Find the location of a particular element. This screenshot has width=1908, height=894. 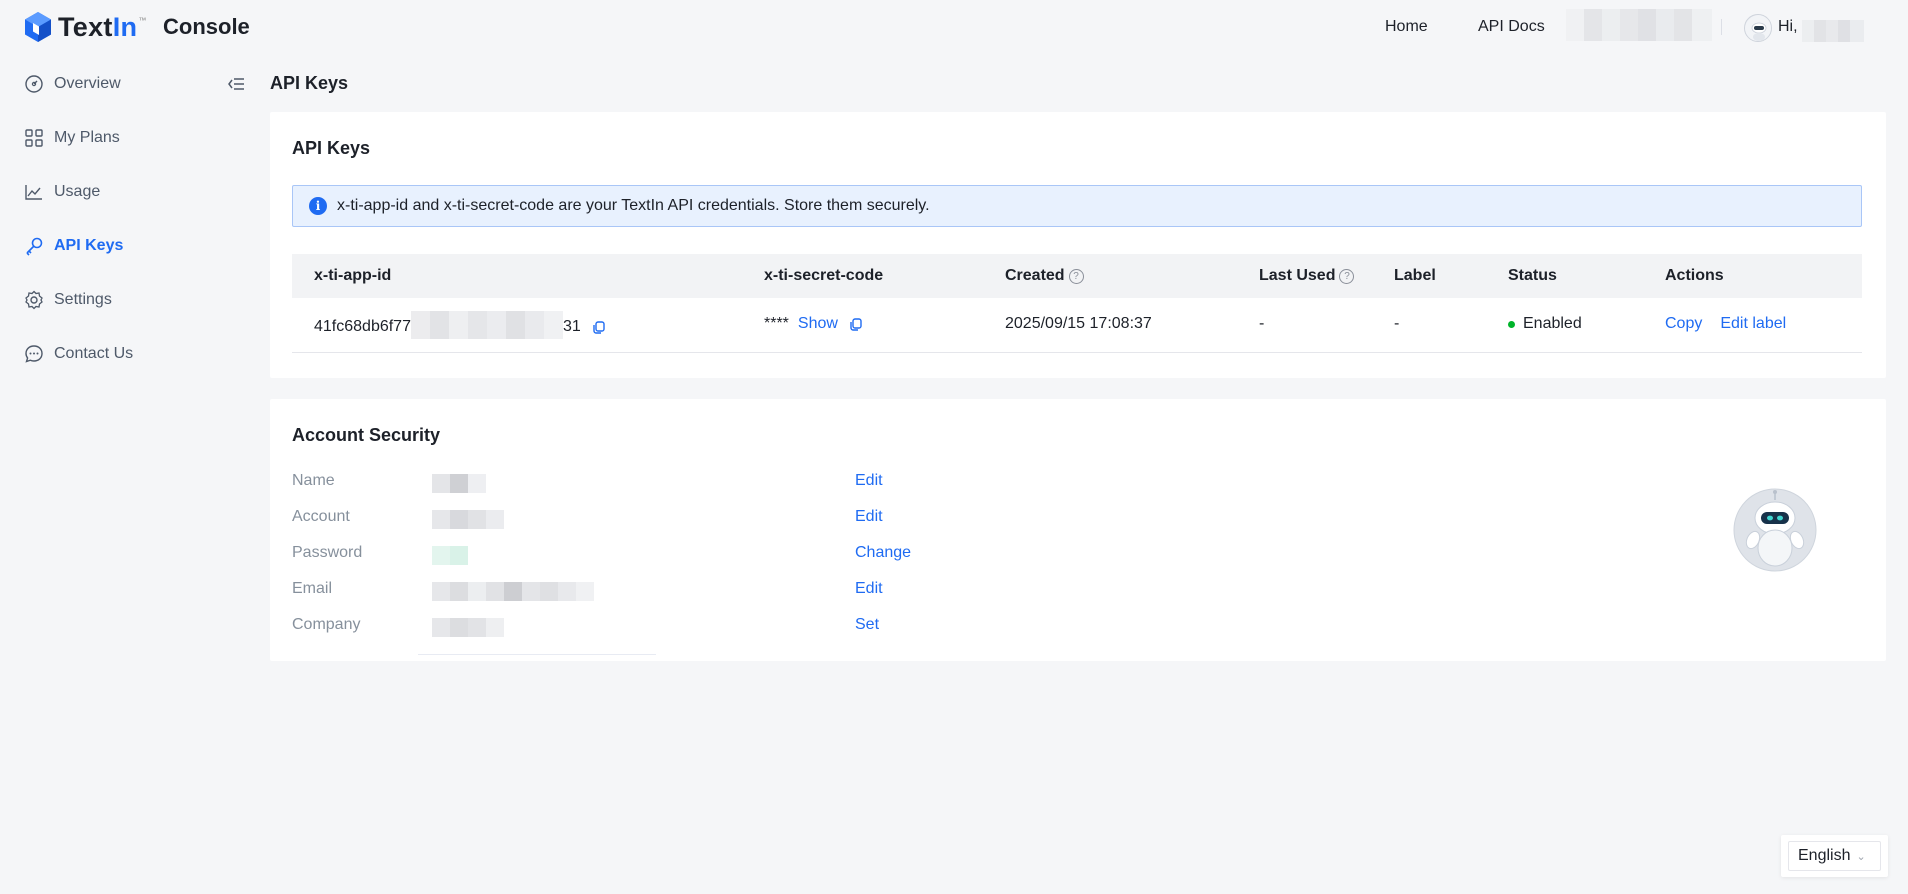

secret-cell: **** Show is located at coordinates (814, 324).